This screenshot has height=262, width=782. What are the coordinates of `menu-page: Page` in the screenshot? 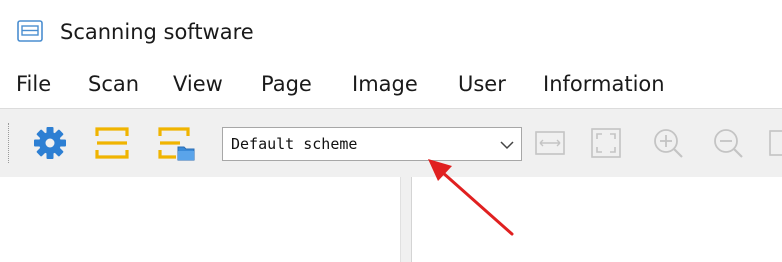 It's located at (286, 84).